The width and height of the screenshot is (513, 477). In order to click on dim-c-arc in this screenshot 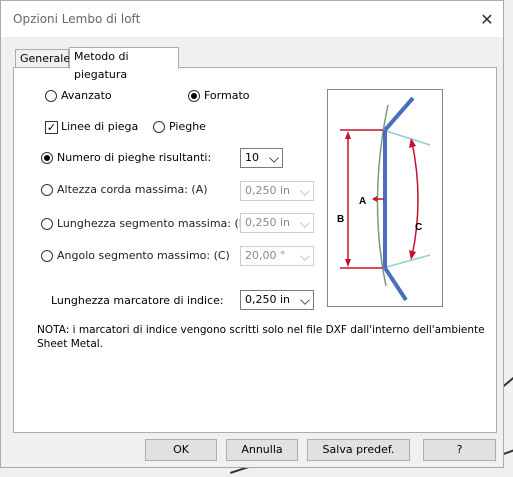, I will do `click(415, 199)`.